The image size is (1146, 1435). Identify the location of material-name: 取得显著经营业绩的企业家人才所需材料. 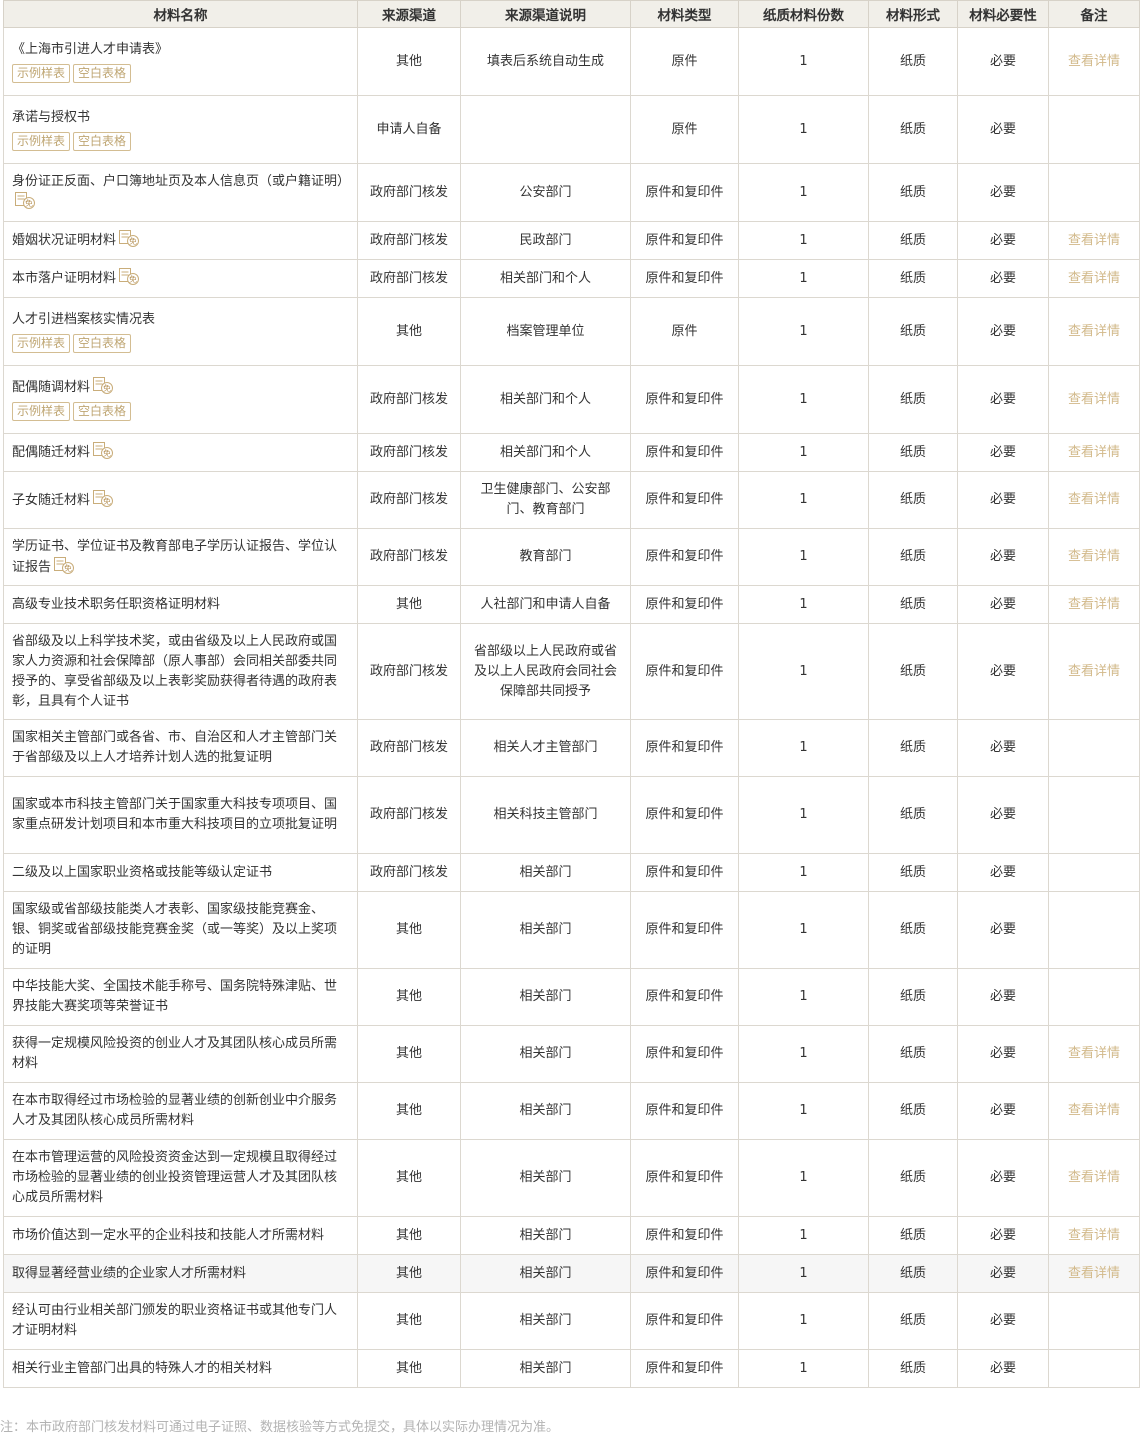
(129, 1273).